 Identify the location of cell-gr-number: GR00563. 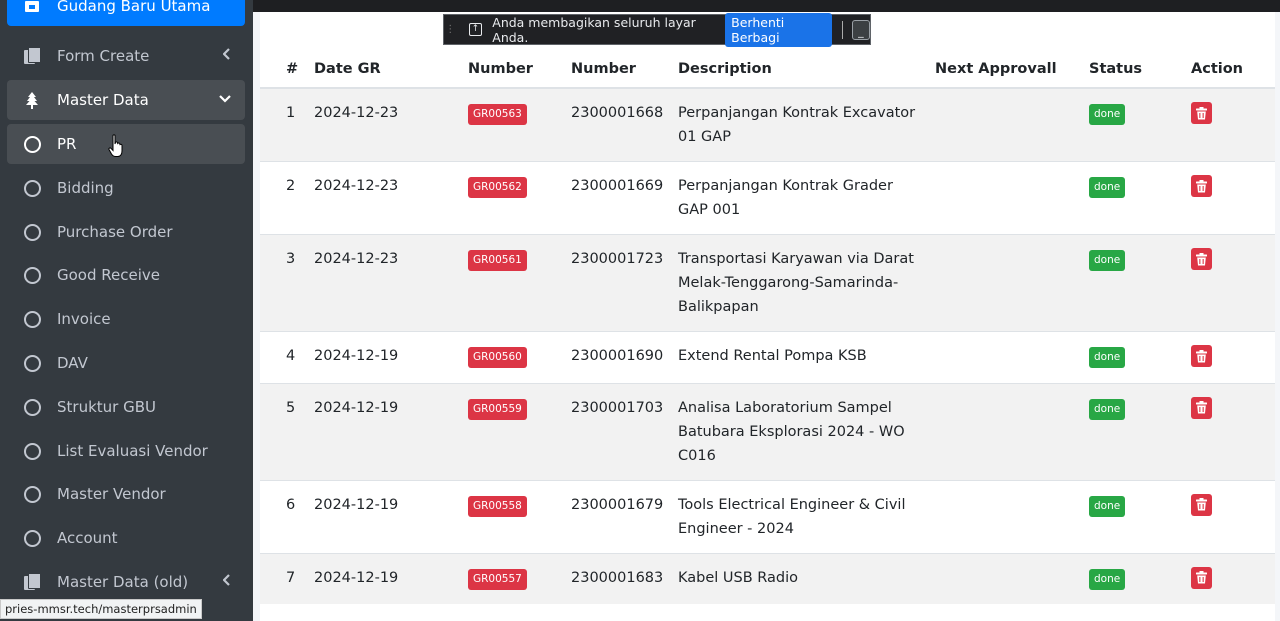
(519, 124).